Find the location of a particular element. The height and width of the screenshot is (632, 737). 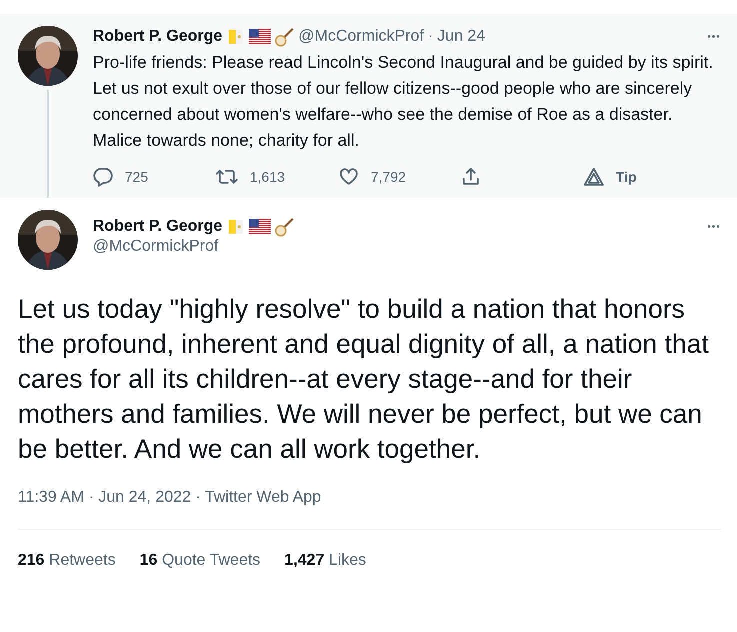

stat-link: 216 Retweets is located at coordinates (67, 561).